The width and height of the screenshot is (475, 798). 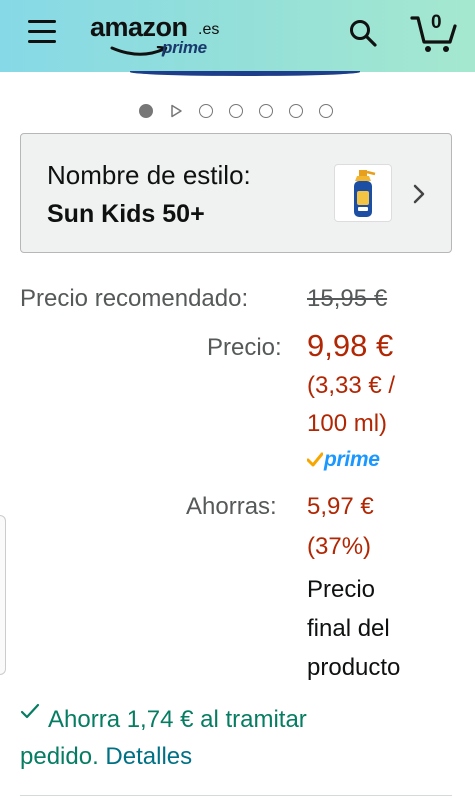 I want to click on promo-line2-text: pedido., so click(x=59, y=756).